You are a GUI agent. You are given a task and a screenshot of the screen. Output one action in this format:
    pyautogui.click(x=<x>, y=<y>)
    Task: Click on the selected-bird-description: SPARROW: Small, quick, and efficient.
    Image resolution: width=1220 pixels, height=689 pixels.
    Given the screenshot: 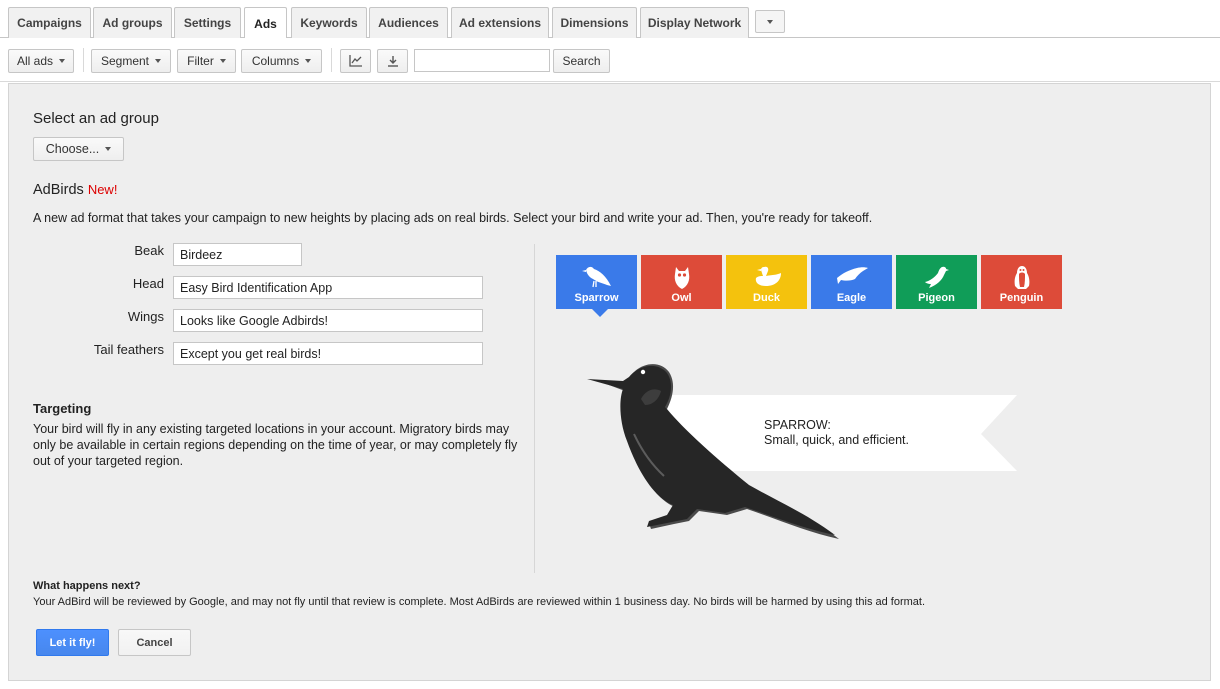 What is the action you would take?
    pyautogui.click(x=836, y=433)
    